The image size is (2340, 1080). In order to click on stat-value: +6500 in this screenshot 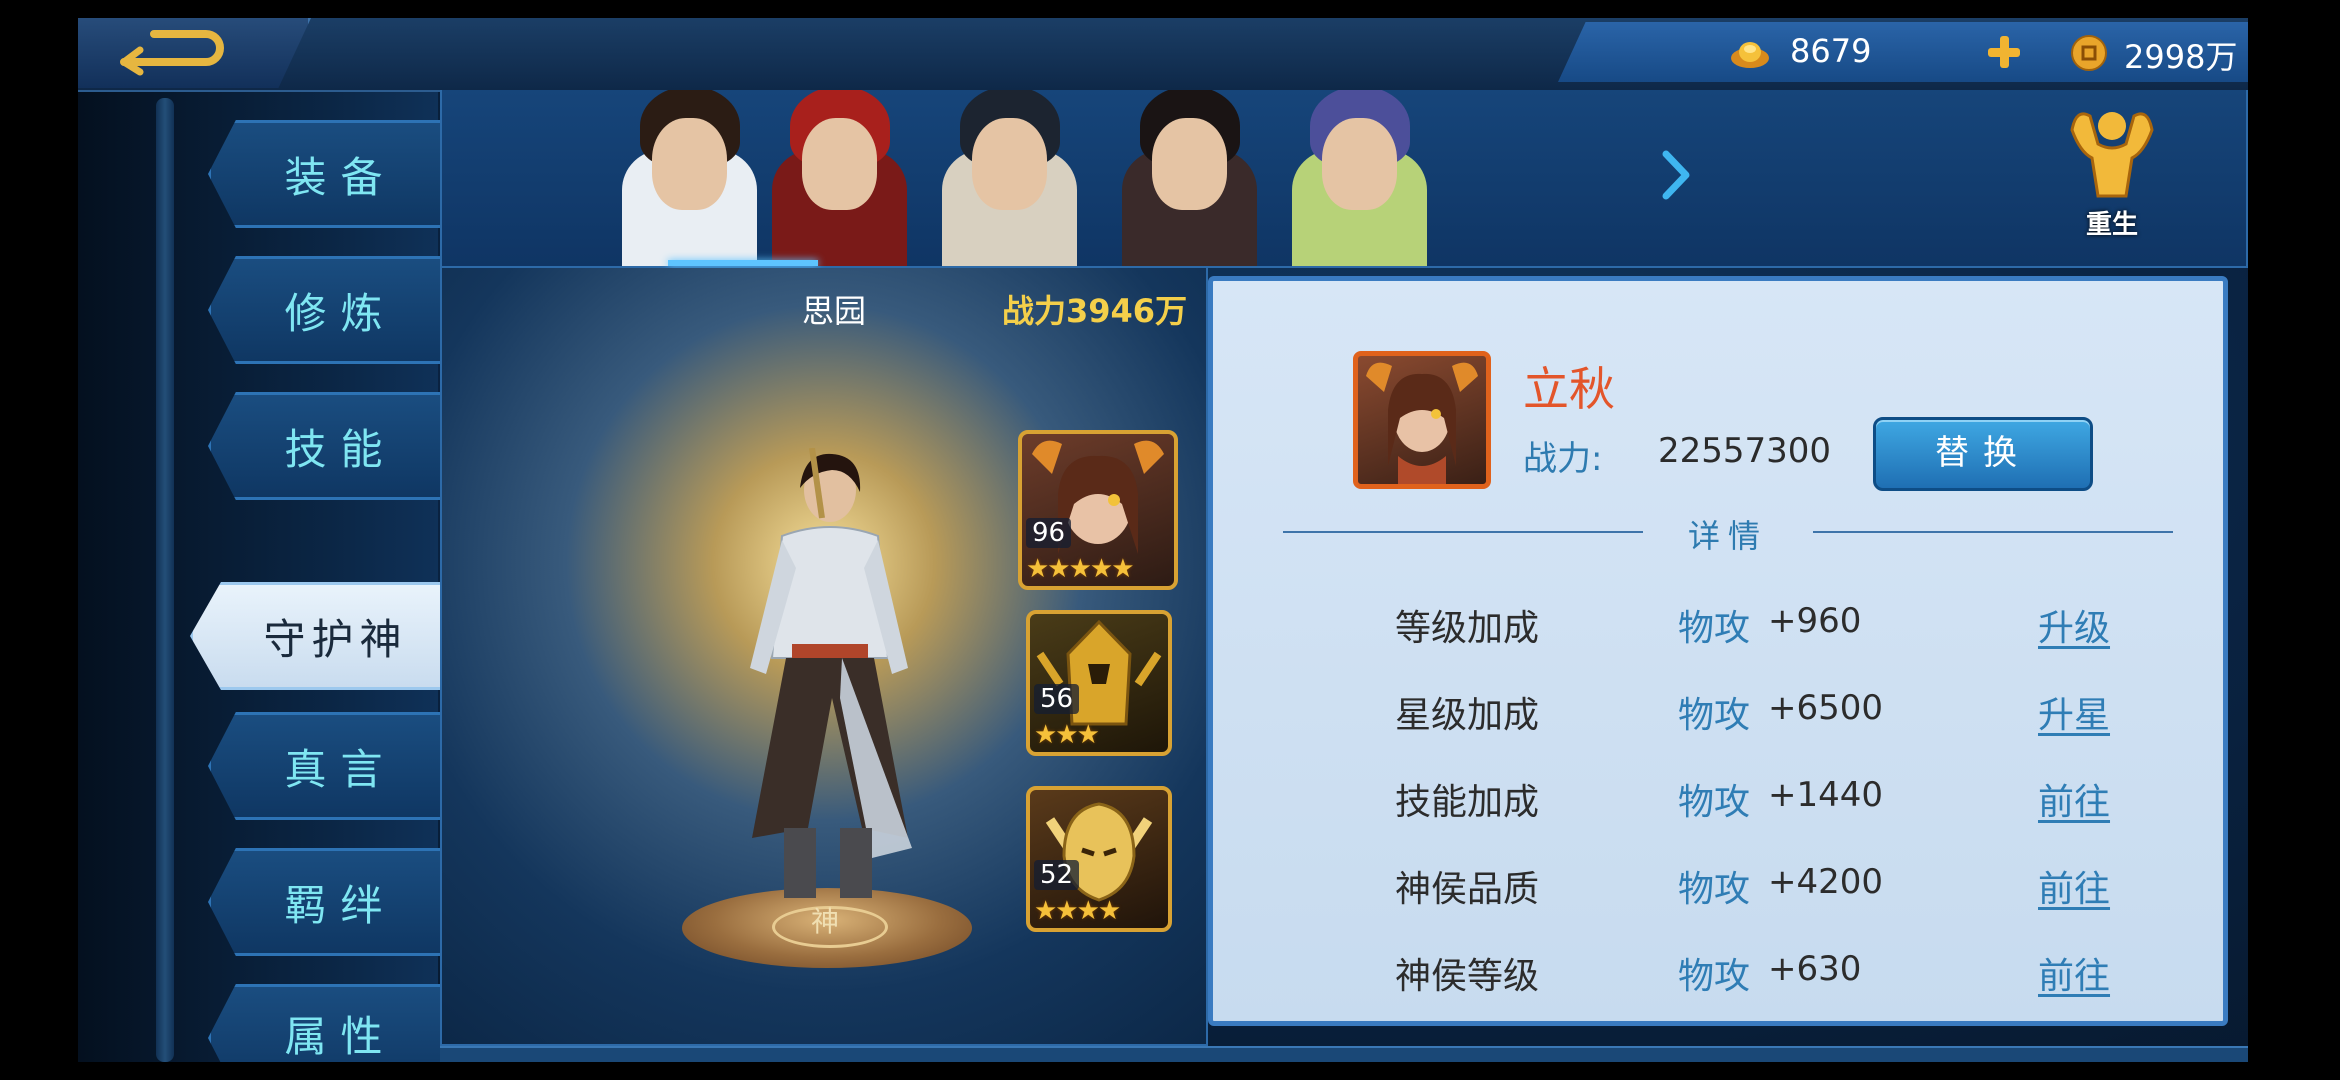, I will do `click(1826, 708)`.